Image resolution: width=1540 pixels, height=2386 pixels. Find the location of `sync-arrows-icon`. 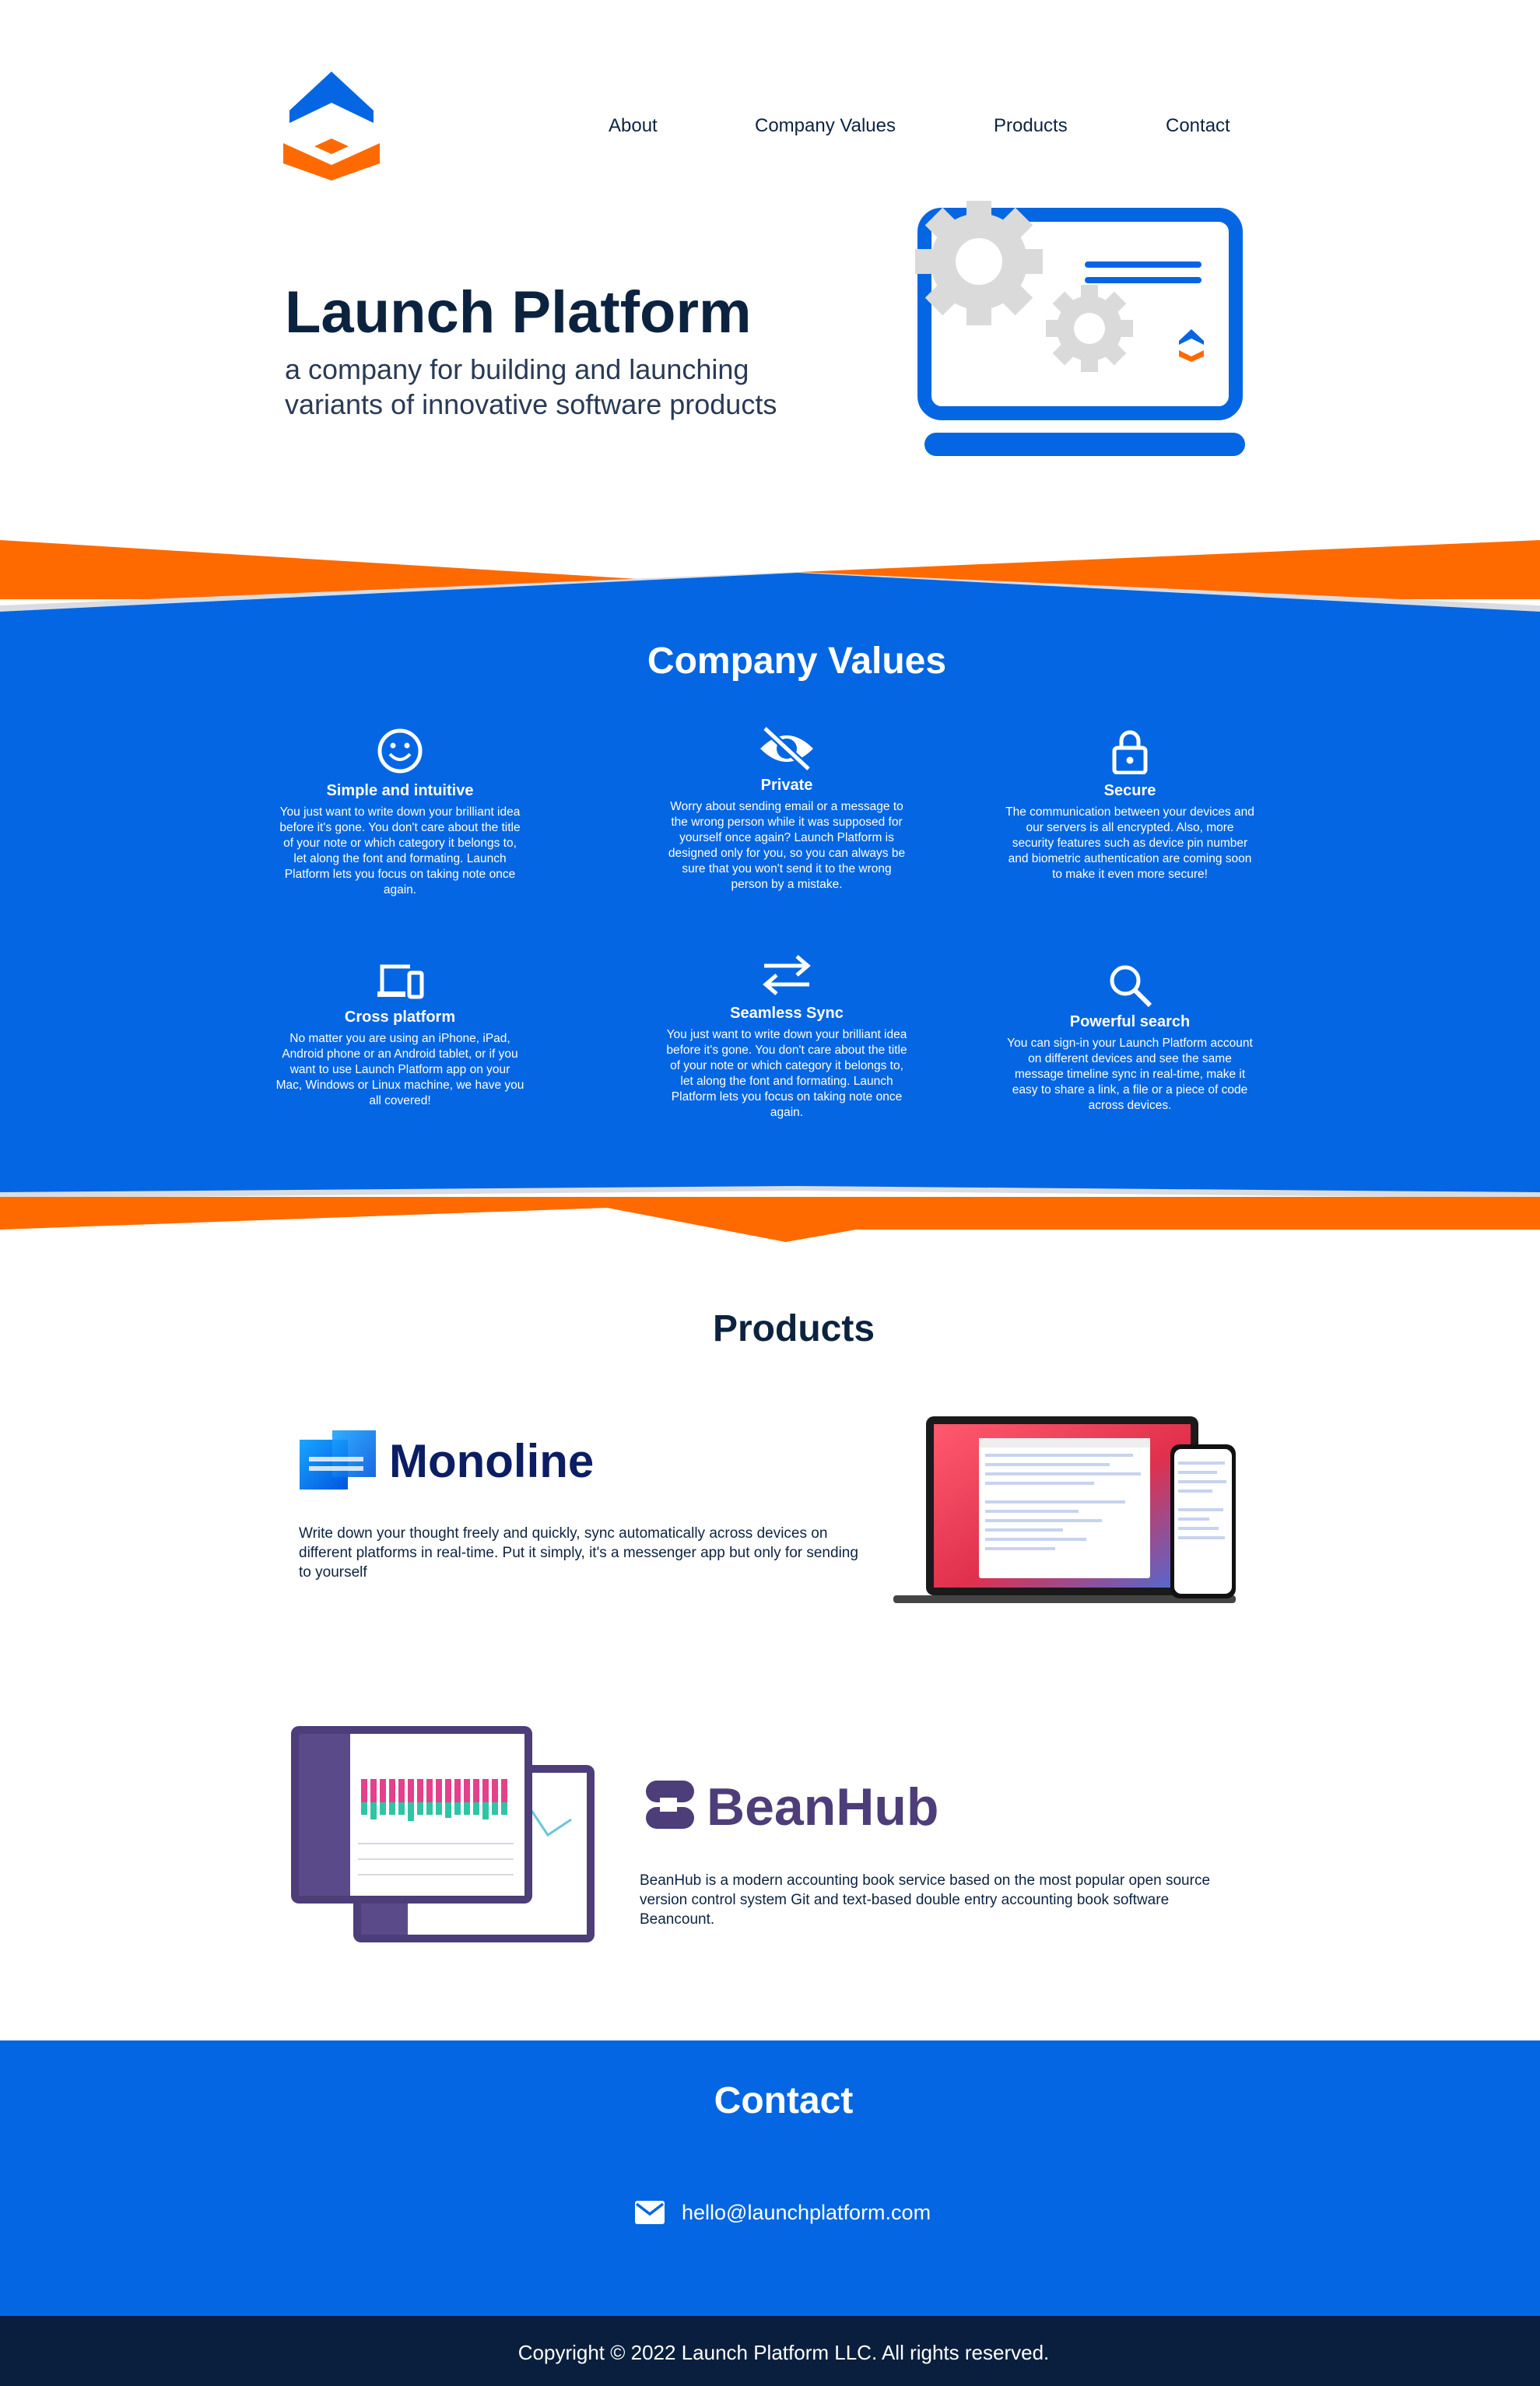

sync-arrows-icon is located at coordinates (787, 975).